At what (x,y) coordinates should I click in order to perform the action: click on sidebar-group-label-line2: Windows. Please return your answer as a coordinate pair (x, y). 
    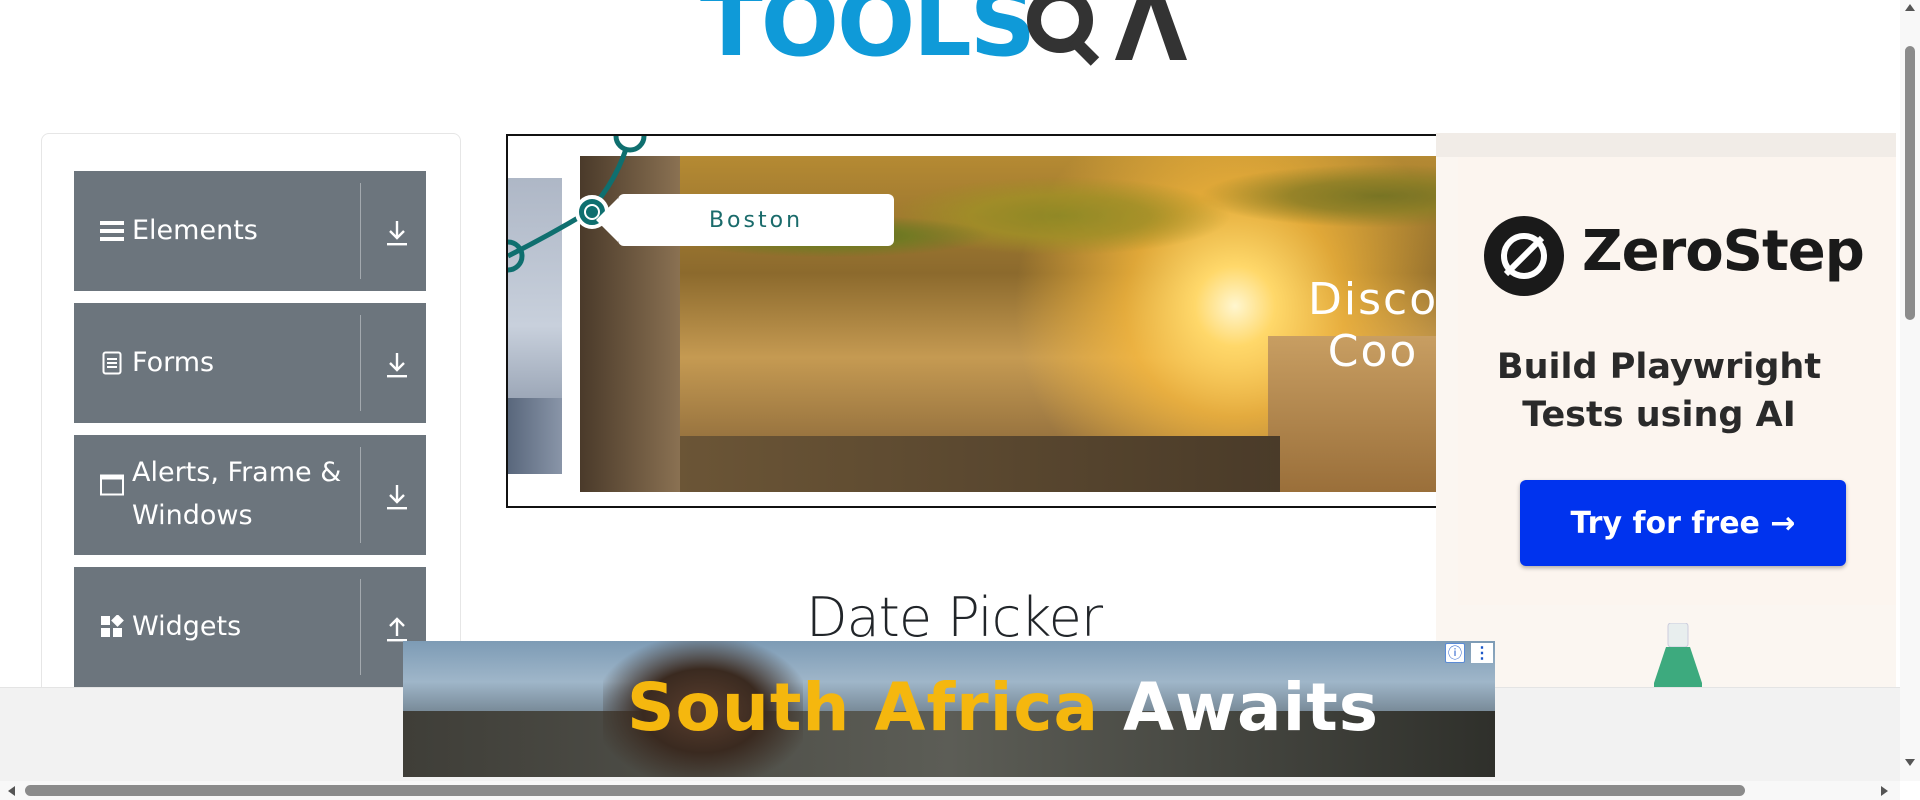
    Looking at the image, I should click on (192, 515).